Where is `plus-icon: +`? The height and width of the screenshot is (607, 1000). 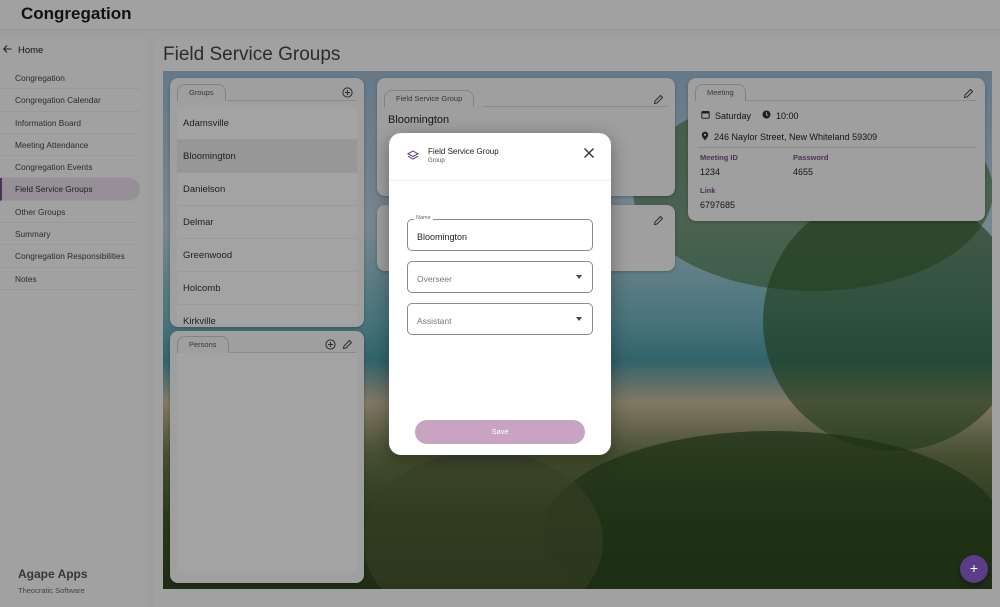 plus-icon: + is located at coordinates (974, 568).